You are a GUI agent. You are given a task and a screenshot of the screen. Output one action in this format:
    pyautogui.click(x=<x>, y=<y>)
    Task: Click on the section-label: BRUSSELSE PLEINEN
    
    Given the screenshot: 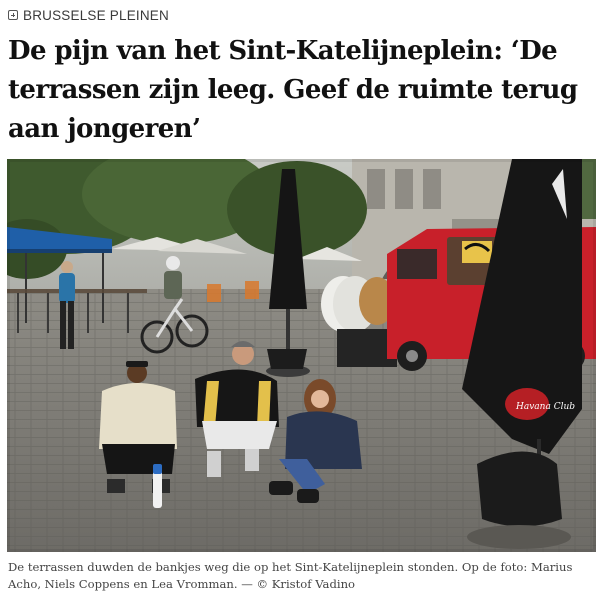 What is the action you would take?
    pyautogui.click(x=96, y=15)
    